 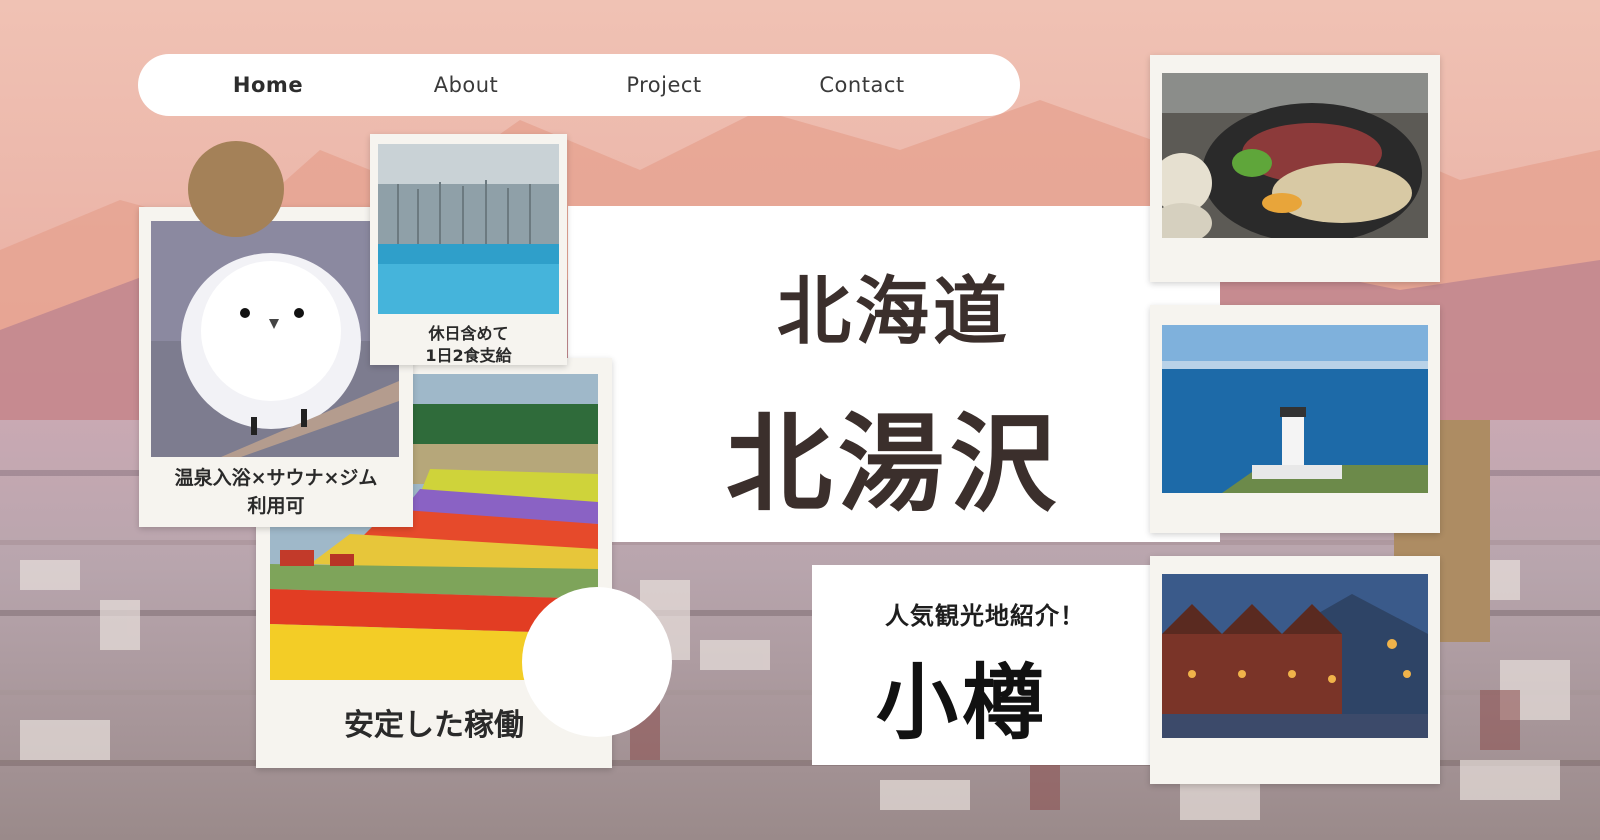 I want to click on bird-caption-line2: 利用可, so click(x=276, y=506).